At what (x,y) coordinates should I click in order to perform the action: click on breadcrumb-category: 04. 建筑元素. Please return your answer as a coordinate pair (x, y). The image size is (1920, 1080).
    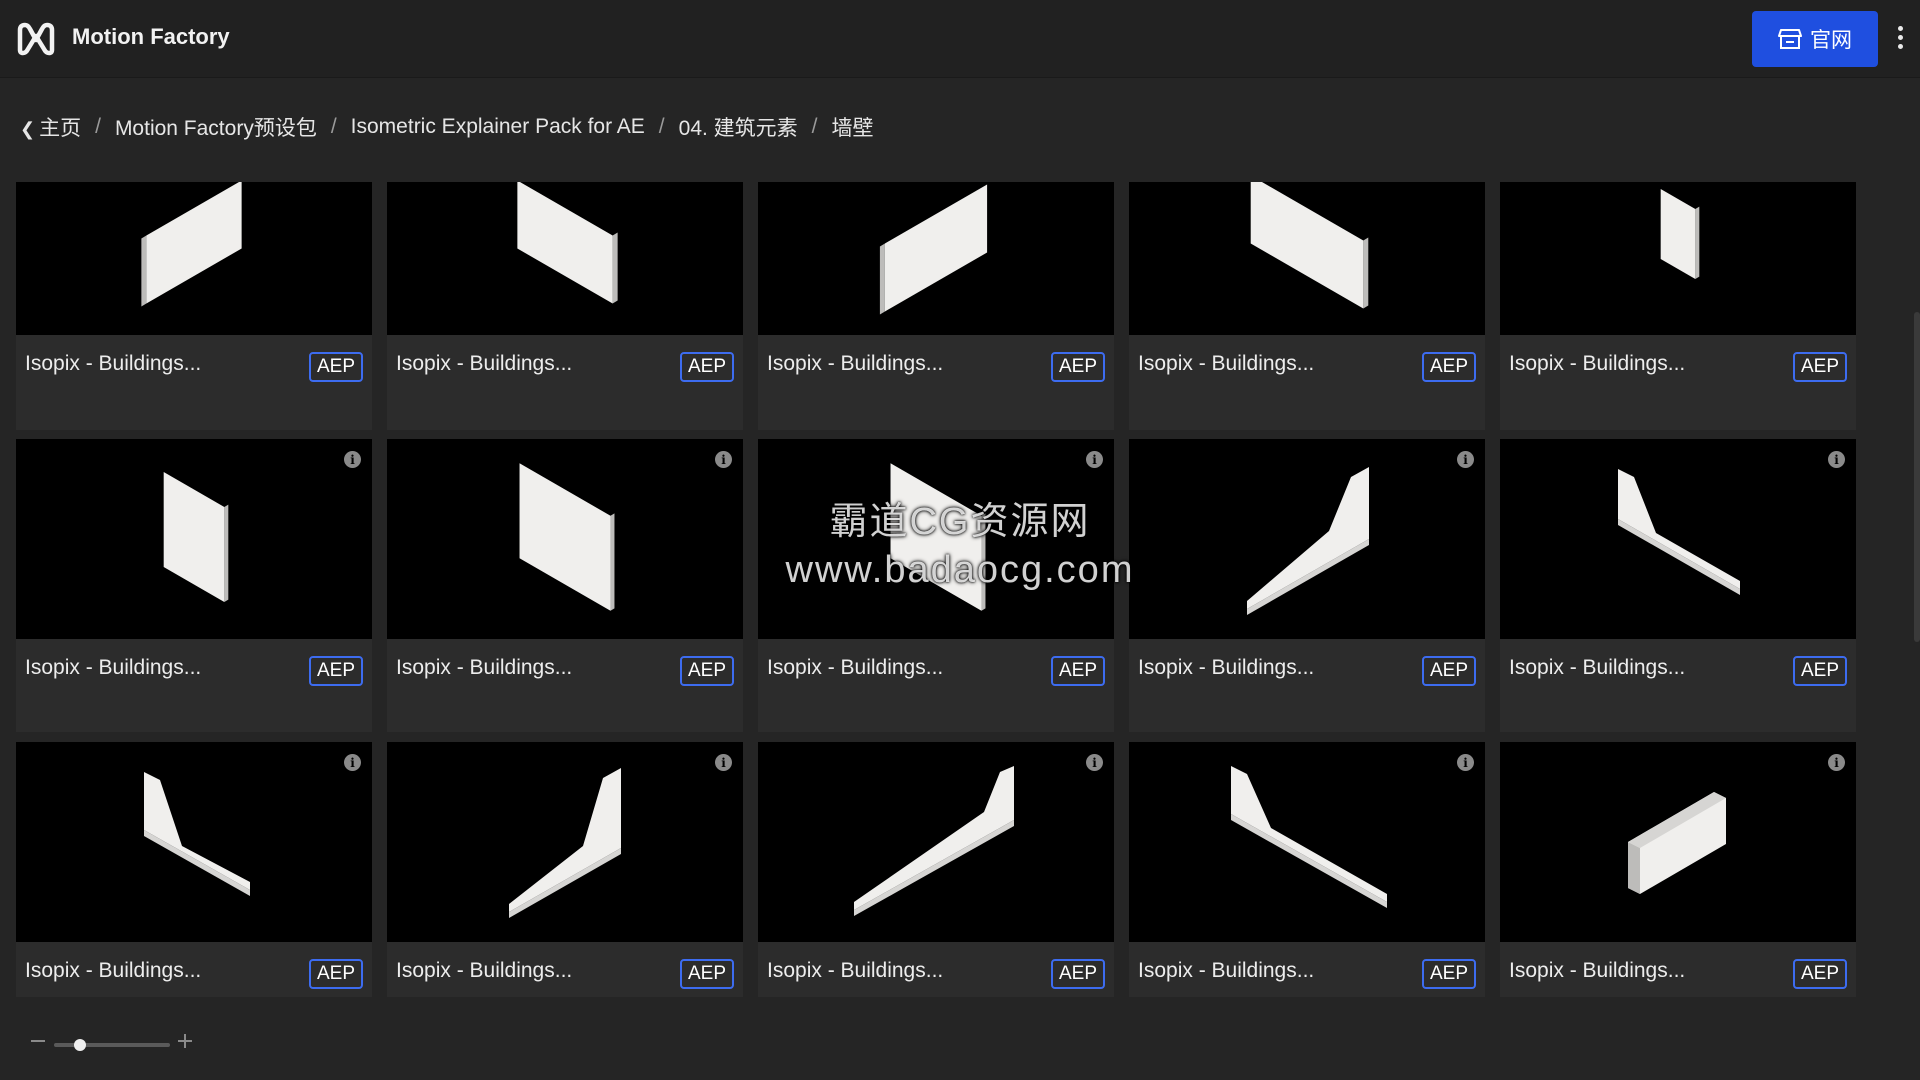
    Looking at the image, I should click on (738, 127).